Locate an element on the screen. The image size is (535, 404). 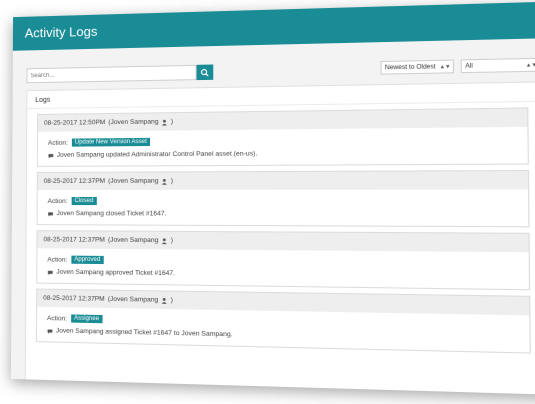
search-button is located at coordinates (205, 72).